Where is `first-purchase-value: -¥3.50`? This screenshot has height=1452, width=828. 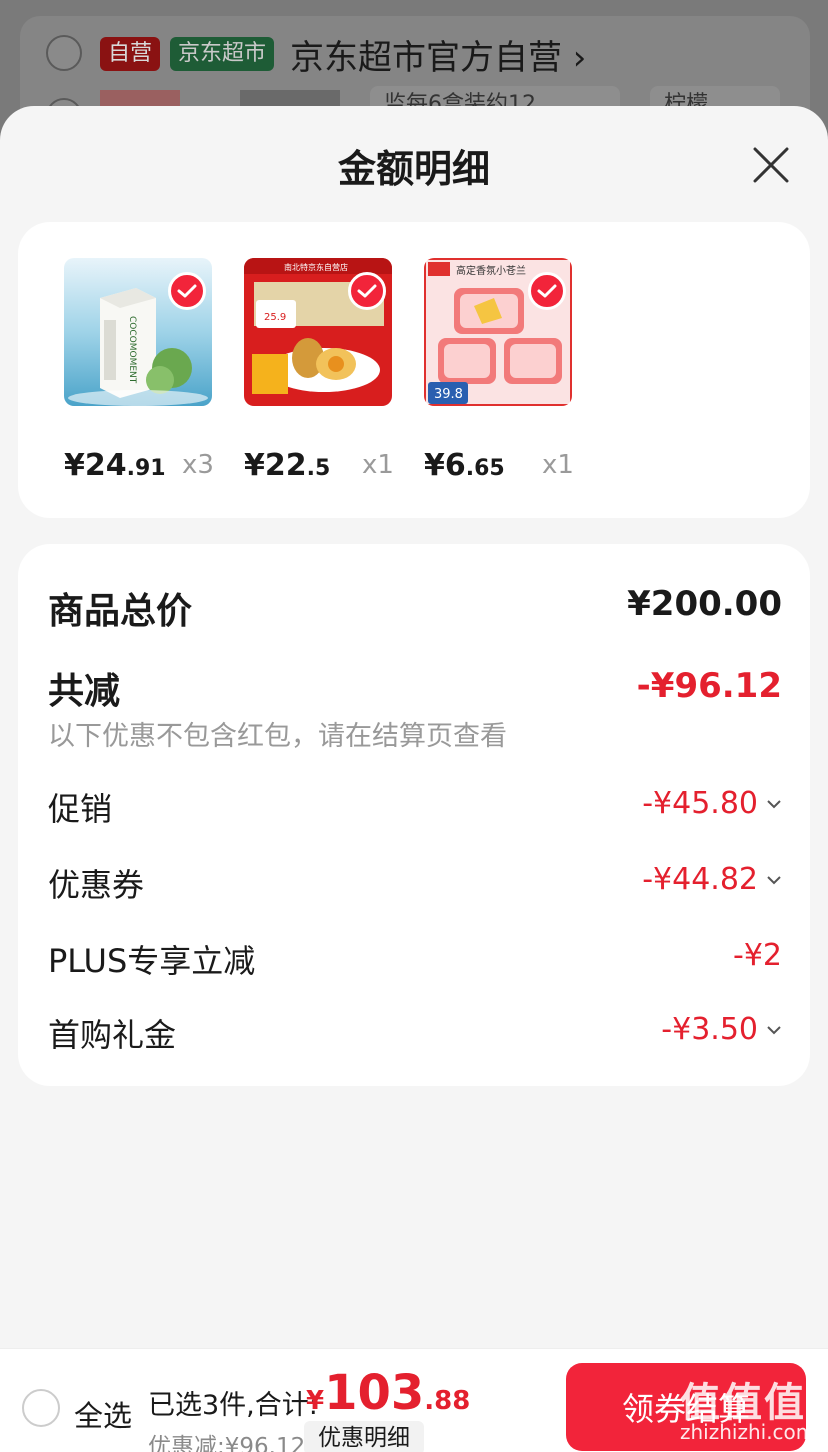
first-purchase-value: -¥3.50 is located at coordinates (721, 1029).